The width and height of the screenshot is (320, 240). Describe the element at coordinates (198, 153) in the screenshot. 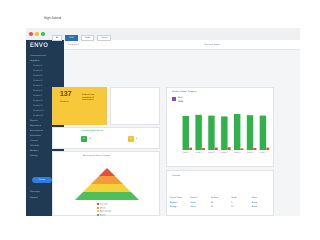

I see `x-tick-label: Group 2` at that location.